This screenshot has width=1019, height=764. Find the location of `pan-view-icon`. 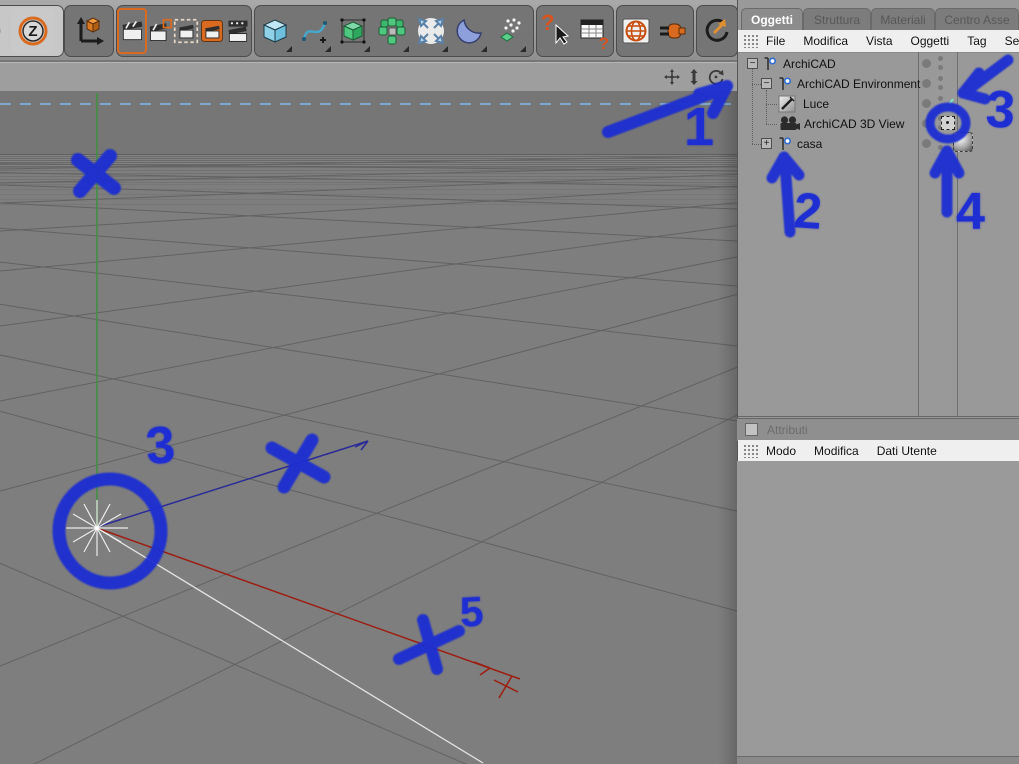

pan-view-icon is located at coordinates (672, 77).